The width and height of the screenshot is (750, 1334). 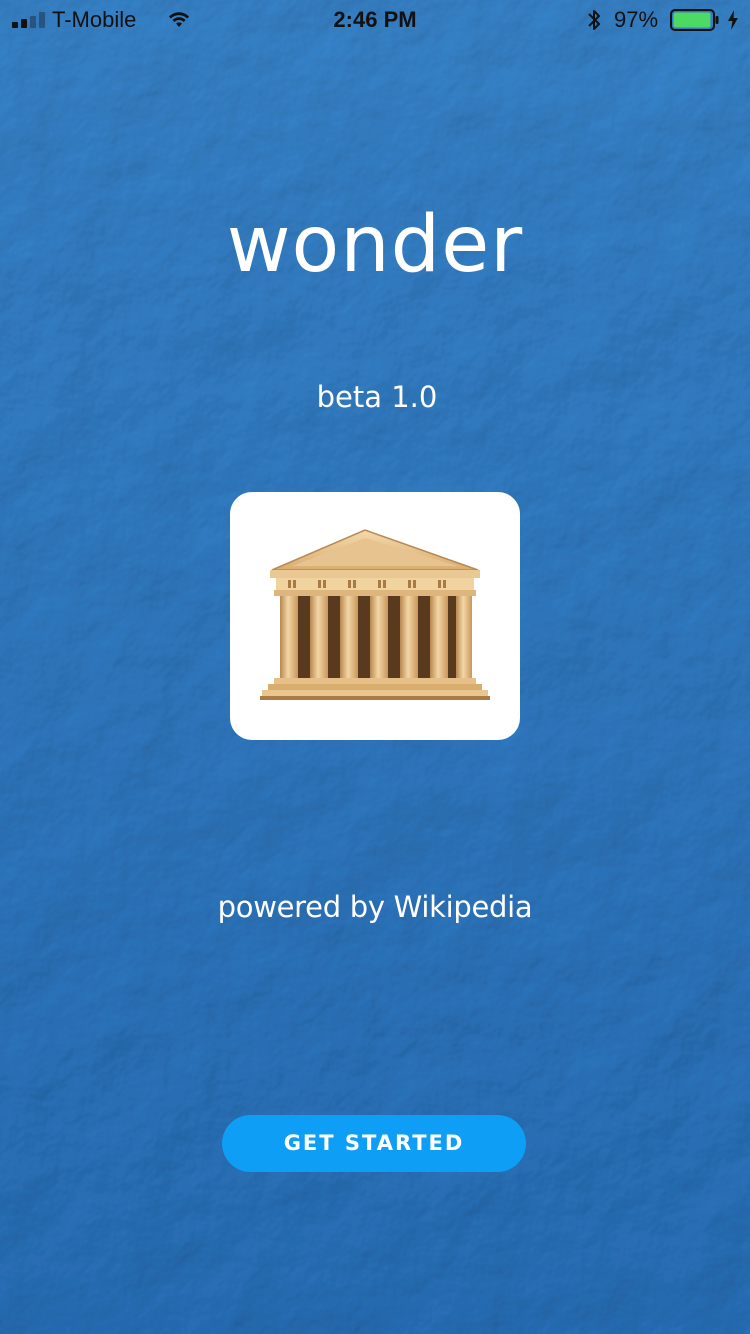 I want to click on bluetooth-icon, so click(x=594, y=20).